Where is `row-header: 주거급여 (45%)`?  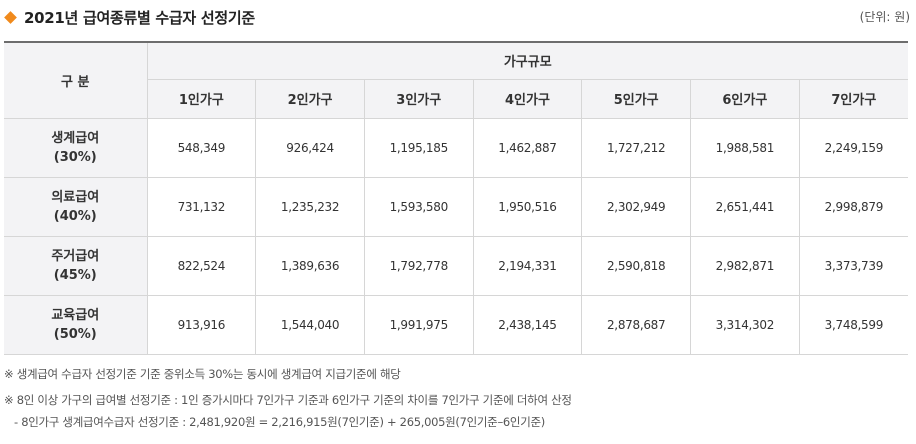 row-header: 주거급여 (45%) is located at coordinates (76, 266).